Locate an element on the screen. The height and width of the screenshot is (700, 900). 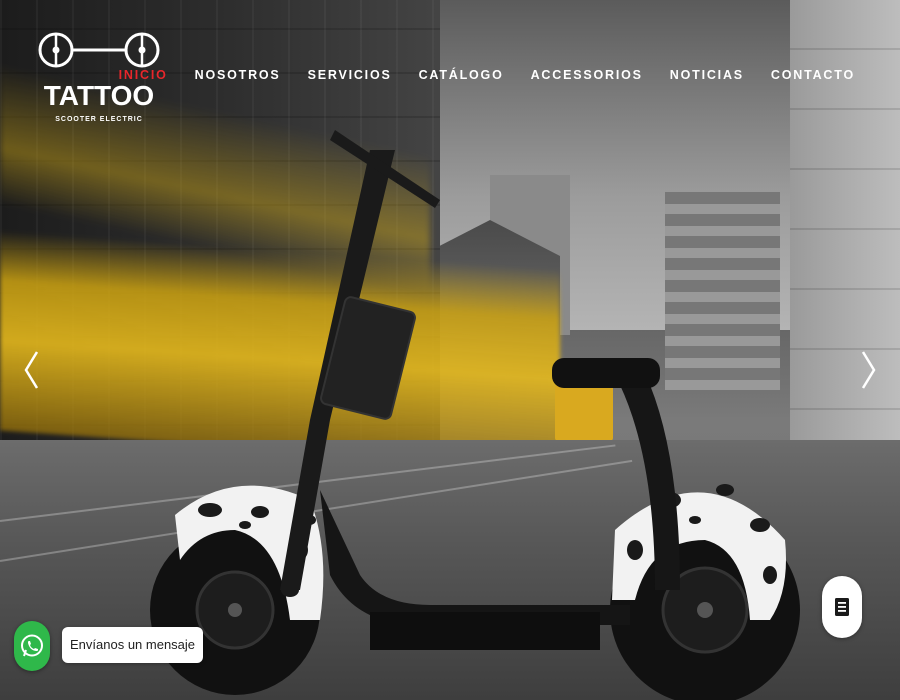
brand-name: TATTOO is located at coordinates (99, 95).